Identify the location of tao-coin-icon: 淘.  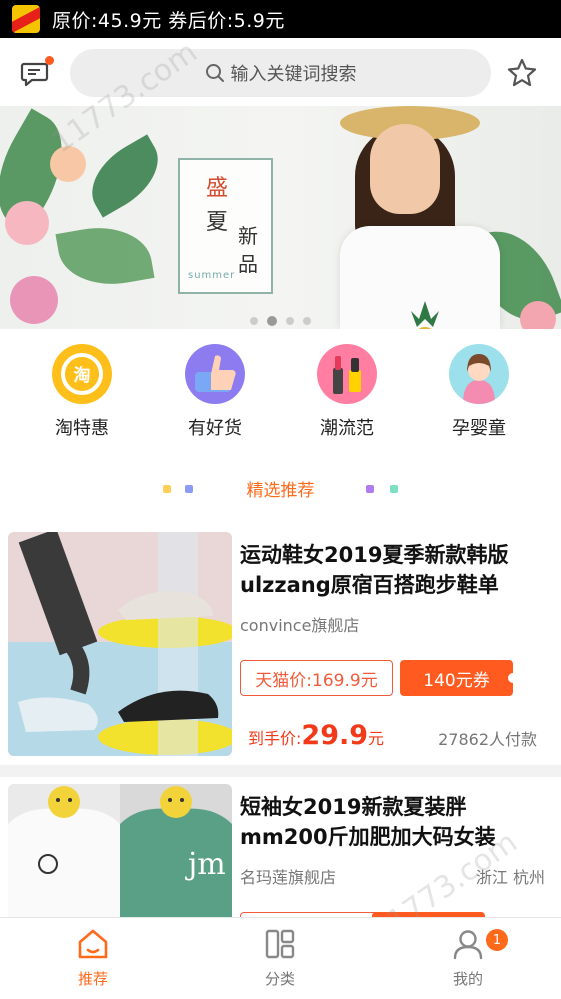
(82, 374).